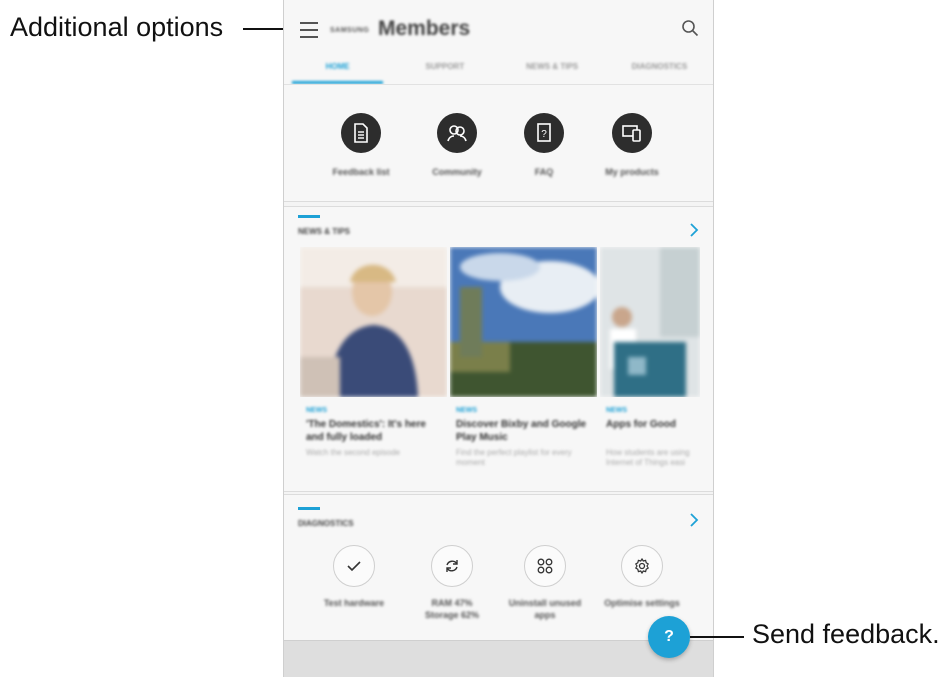 The height and width of the screenshot is (677, 947). What do you see at coordinates (354, 603) in the screenshot?
I see `diagnostic-label: Test hardware` at bounding box center [354, 603].